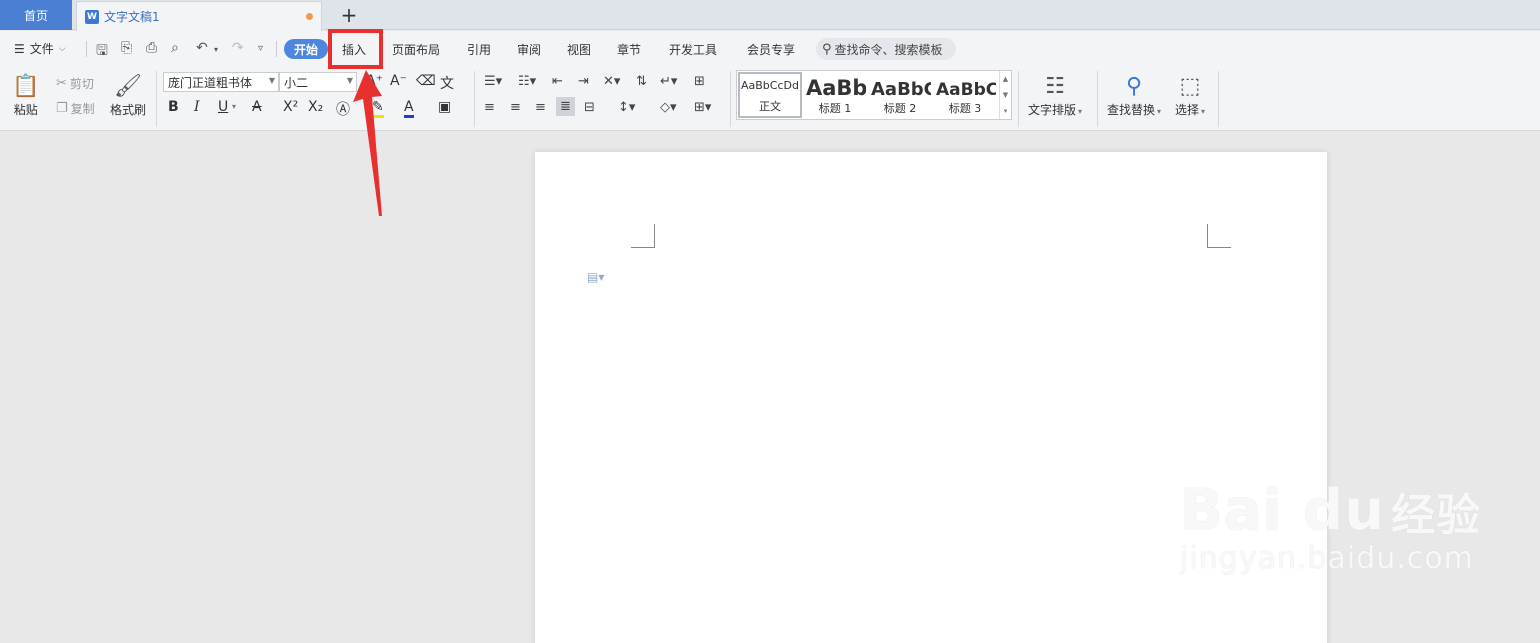  I want to click on borders-icon: ⊞▾, so click(702, 107).